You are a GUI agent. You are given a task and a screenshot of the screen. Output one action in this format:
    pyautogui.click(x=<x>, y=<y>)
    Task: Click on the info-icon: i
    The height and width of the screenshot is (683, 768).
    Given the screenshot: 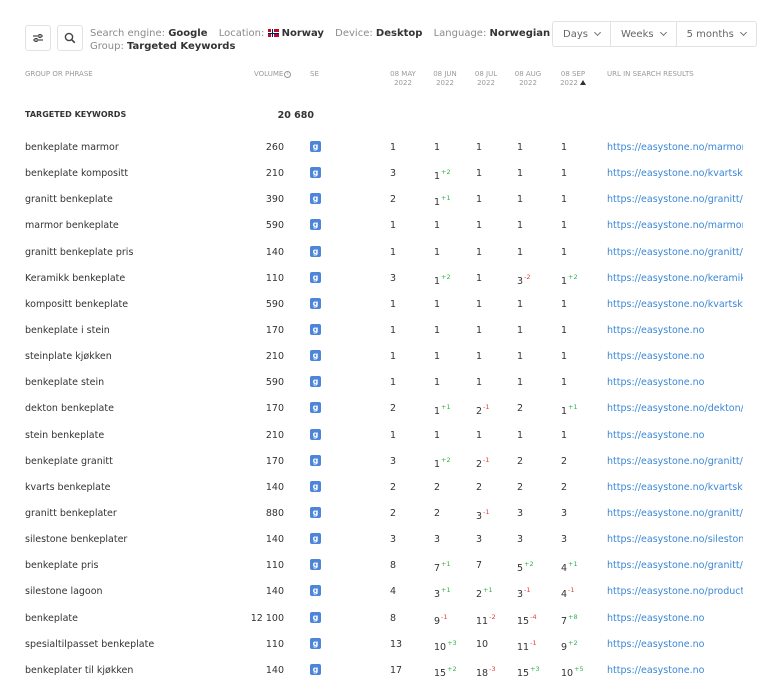 What is the action you would take?
    pyautogui.click(x=288, y=74)
    